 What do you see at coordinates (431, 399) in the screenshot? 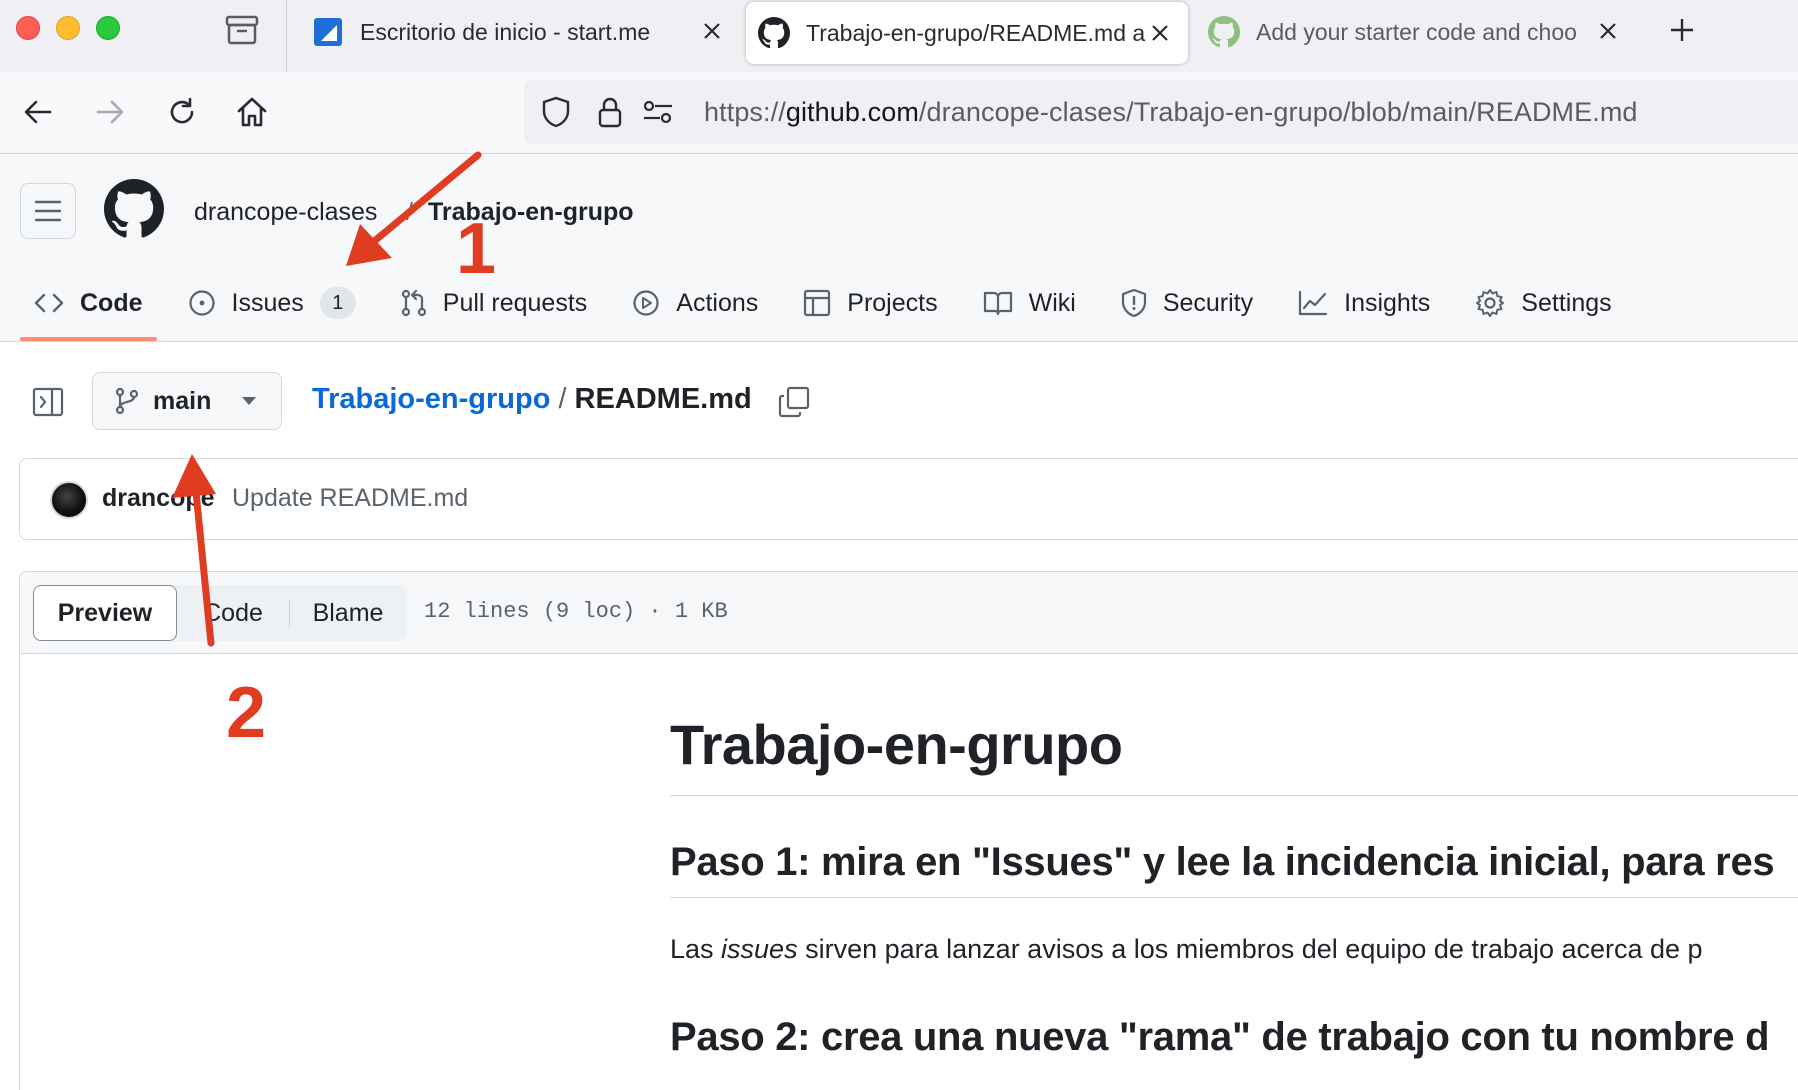
I see `file-breadcrumb-repo-link: Trabajo-en-grupo` at bounding box center [431, 399].